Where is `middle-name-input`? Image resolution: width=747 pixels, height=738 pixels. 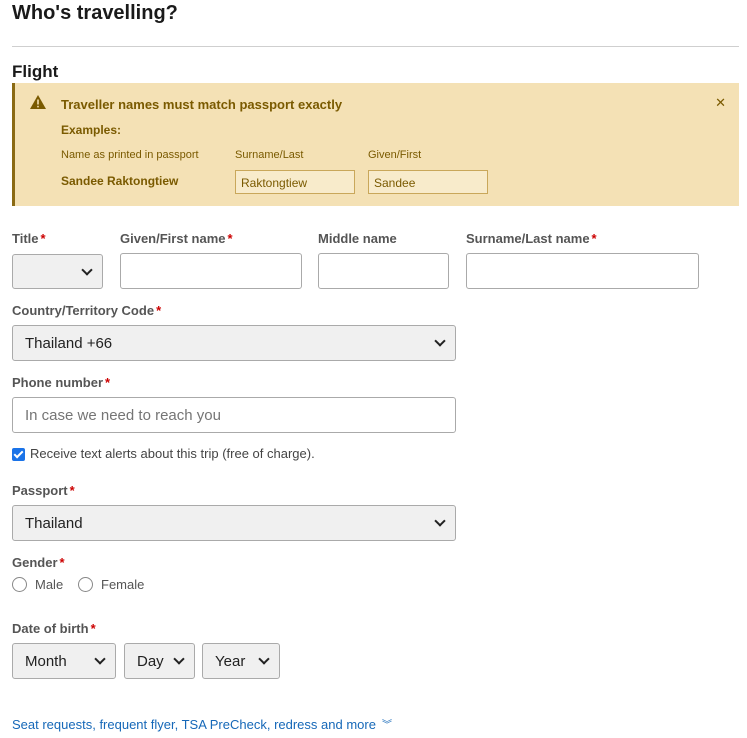 middle-name-input is located at coordinates (383, 271).